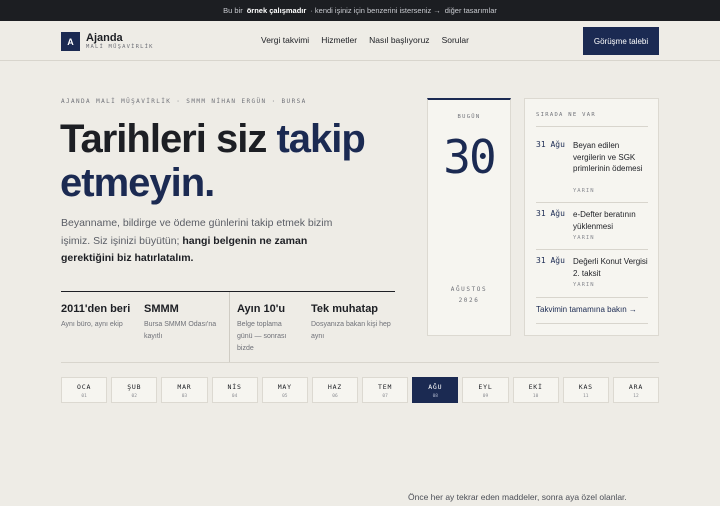 The image size is (720, 506). What do you see at coordinates (104, 38) in the screenshot?
I see `brand-name: Ajanda` at bounding box center [104, 38].